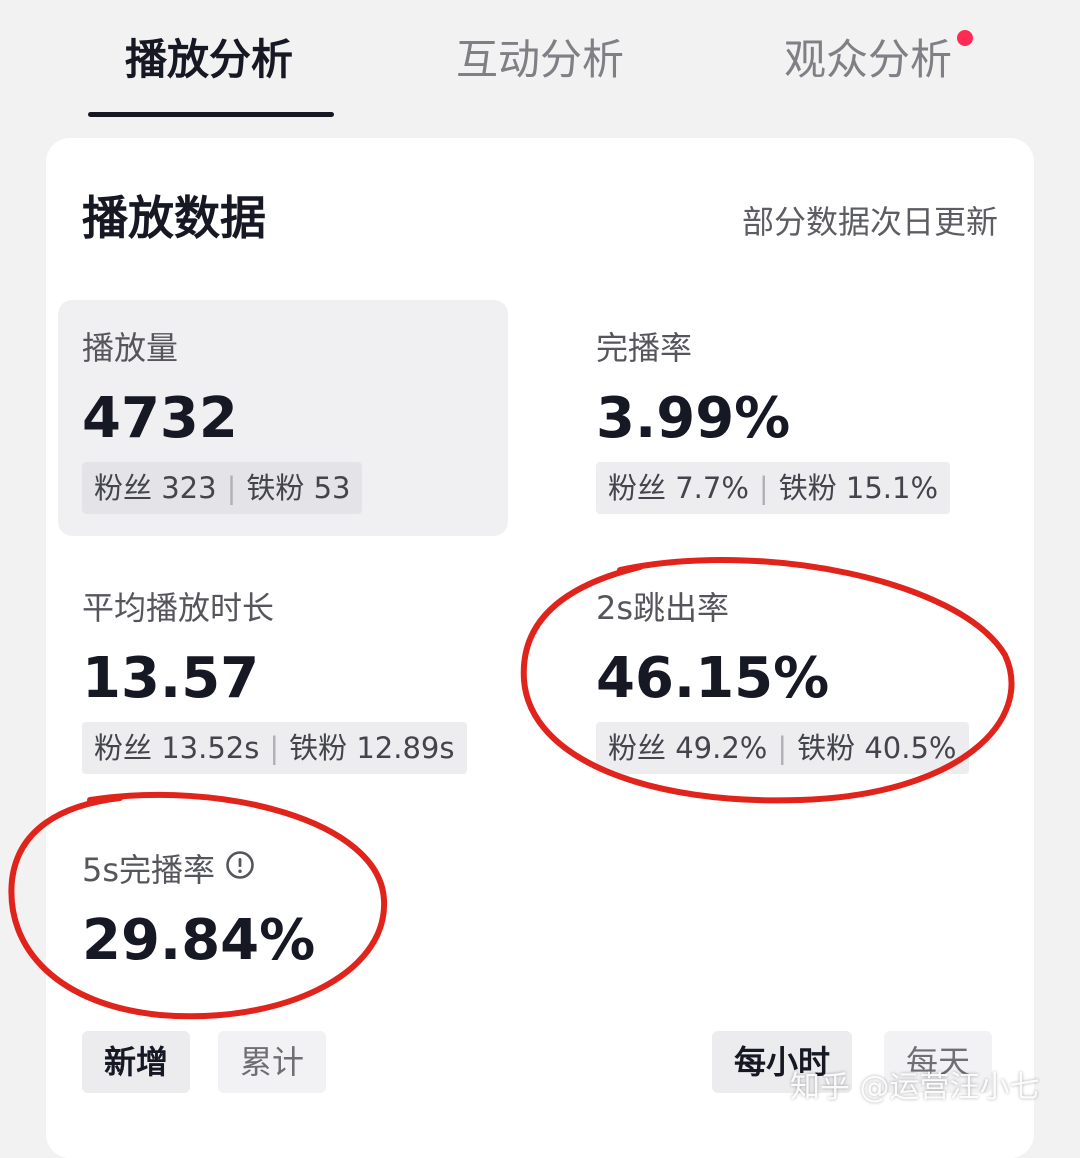 This screenshot has height=1158, width=1080. I want to click on metric-label-row: 5s完播率, so click(168, 870).